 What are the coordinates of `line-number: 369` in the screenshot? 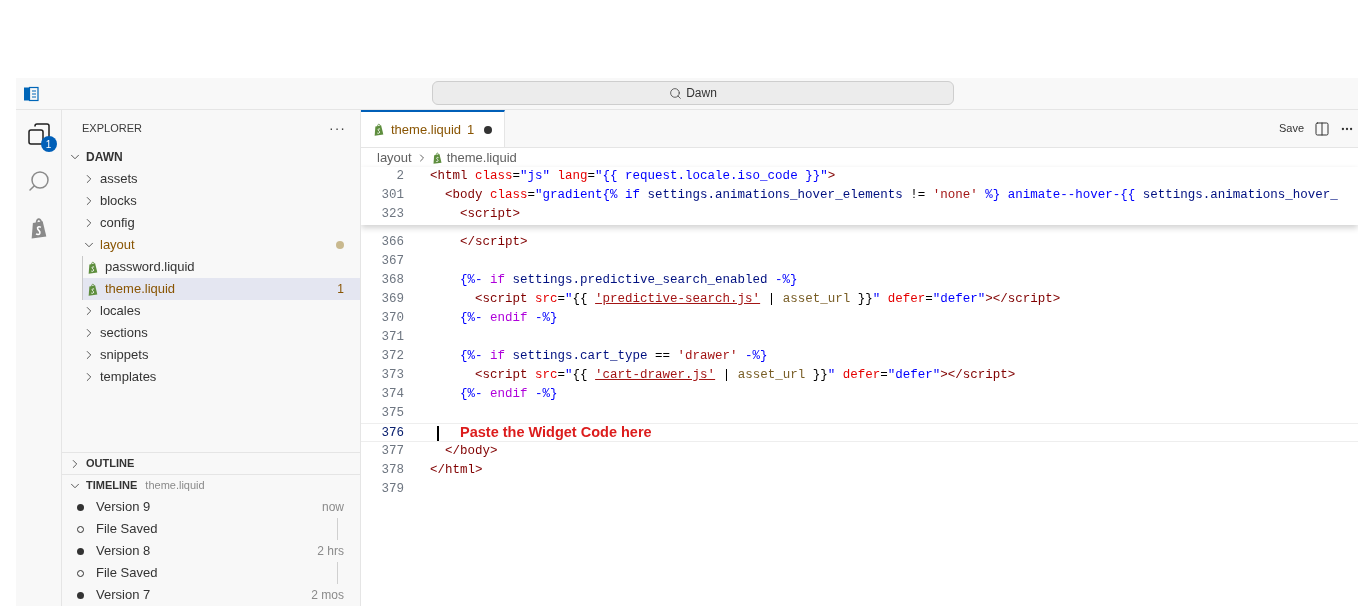 It's located at (392, 299).